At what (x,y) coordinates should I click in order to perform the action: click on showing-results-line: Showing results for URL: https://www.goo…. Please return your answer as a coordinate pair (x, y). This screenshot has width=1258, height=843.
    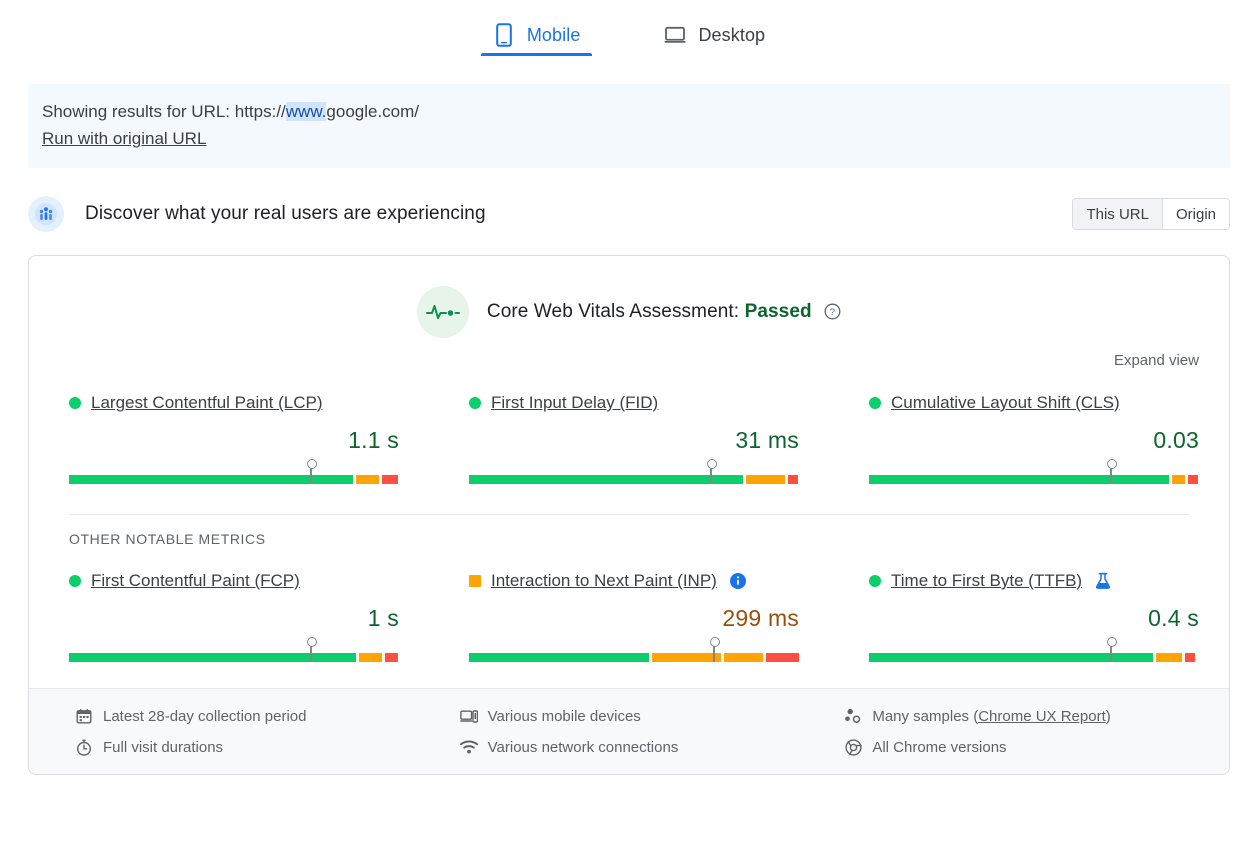
    Looking at the image, I should click on (636, 111).